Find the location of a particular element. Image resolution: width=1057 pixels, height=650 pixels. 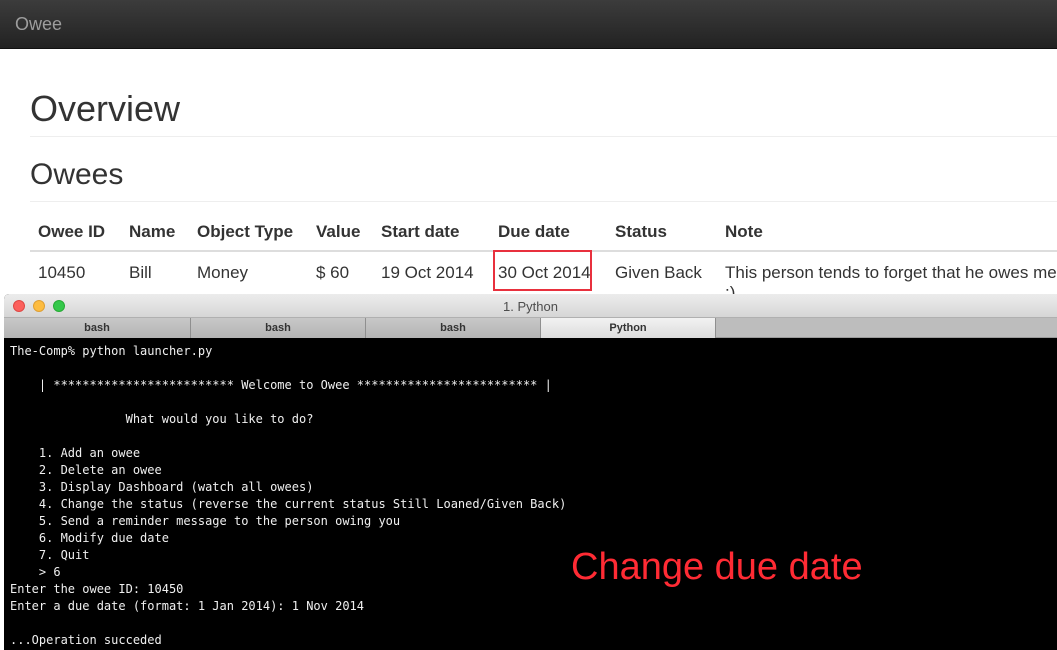

terminal-tabbar: bash bash bash Python is located at coordinates (530, 328).